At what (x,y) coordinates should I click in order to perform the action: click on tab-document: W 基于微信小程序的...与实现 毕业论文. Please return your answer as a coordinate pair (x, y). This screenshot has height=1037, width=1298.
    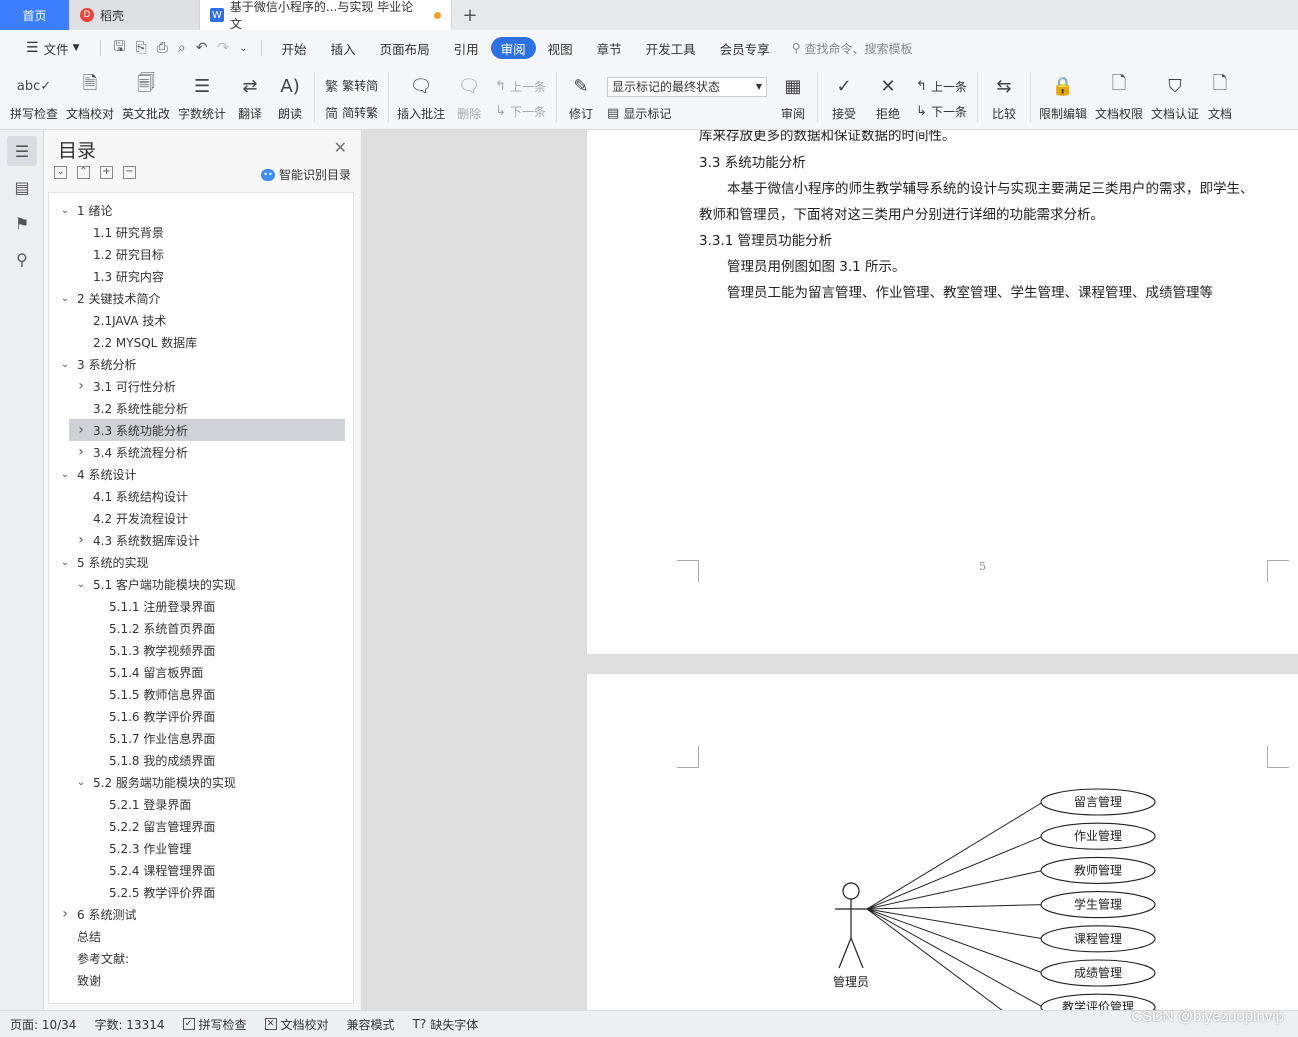
    Looking at the image, I should click on (326, 15).